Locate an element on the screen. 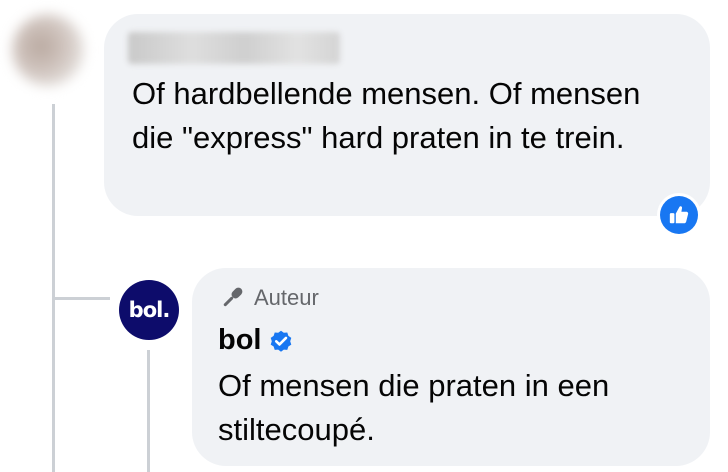  microphone-icon is located at coordinates (232, 298).